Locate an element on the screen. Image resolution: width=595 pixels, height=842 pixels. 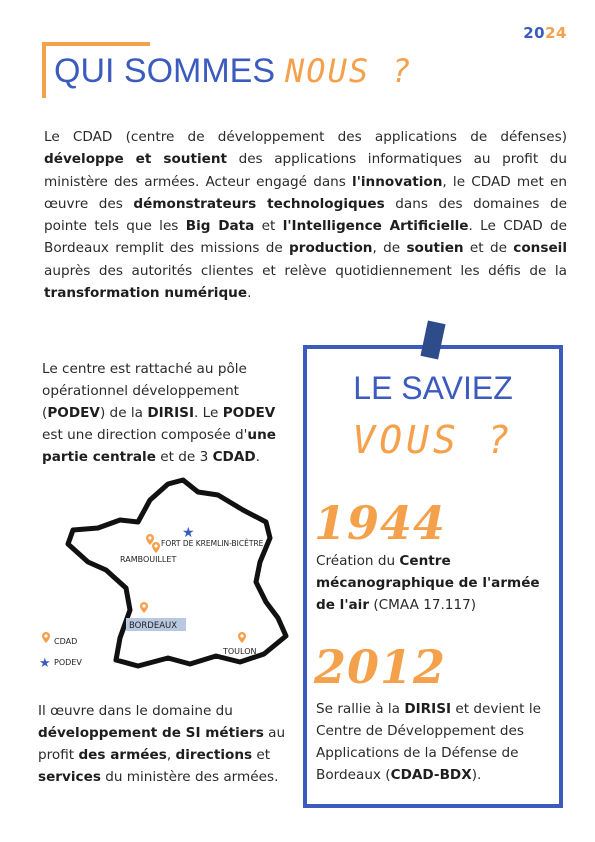
text-segment: développement de SI métiers is located at coordinates (151, 733).